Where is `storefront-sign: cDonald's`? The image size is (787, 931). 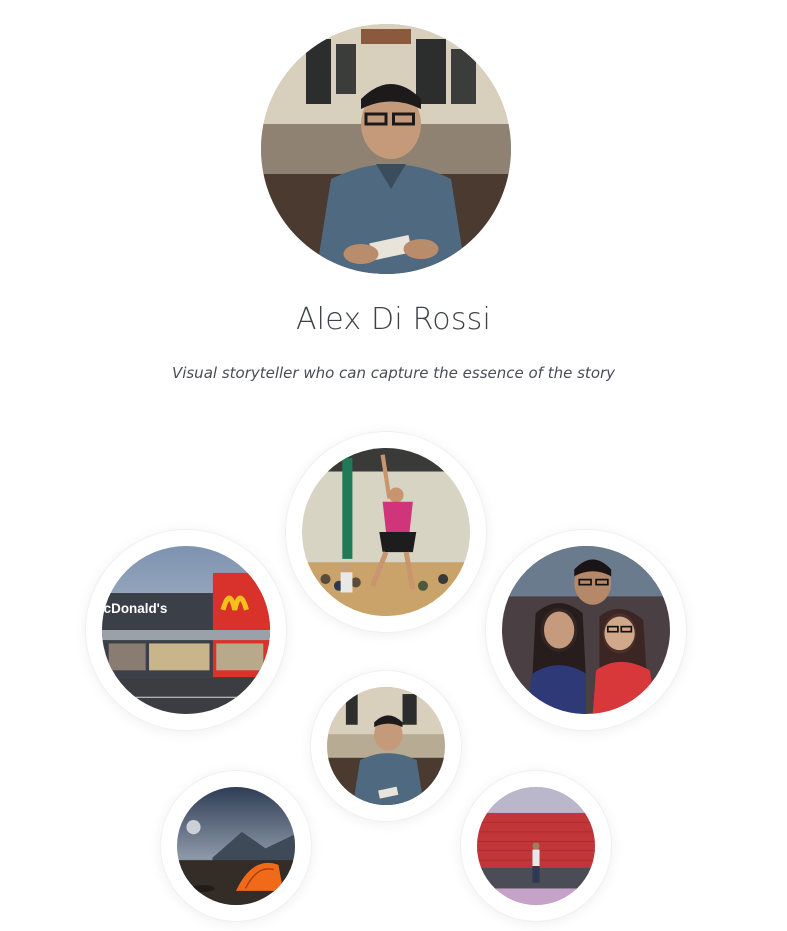
storefront-sign: cDonald's is located at coordinates (136, 608).